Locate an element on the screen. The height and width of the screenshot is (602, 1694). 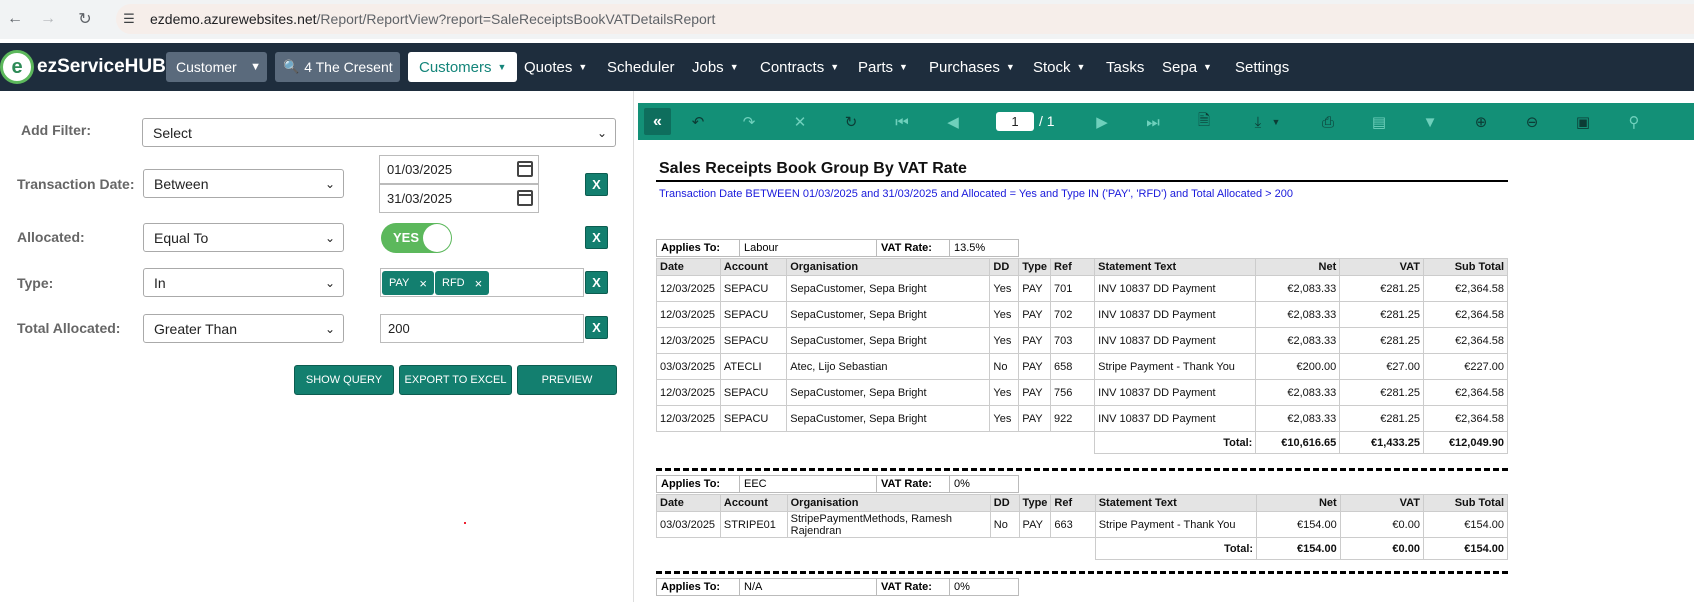
chevron-down-icon: ⌄ is located at coordinates (329, 328).